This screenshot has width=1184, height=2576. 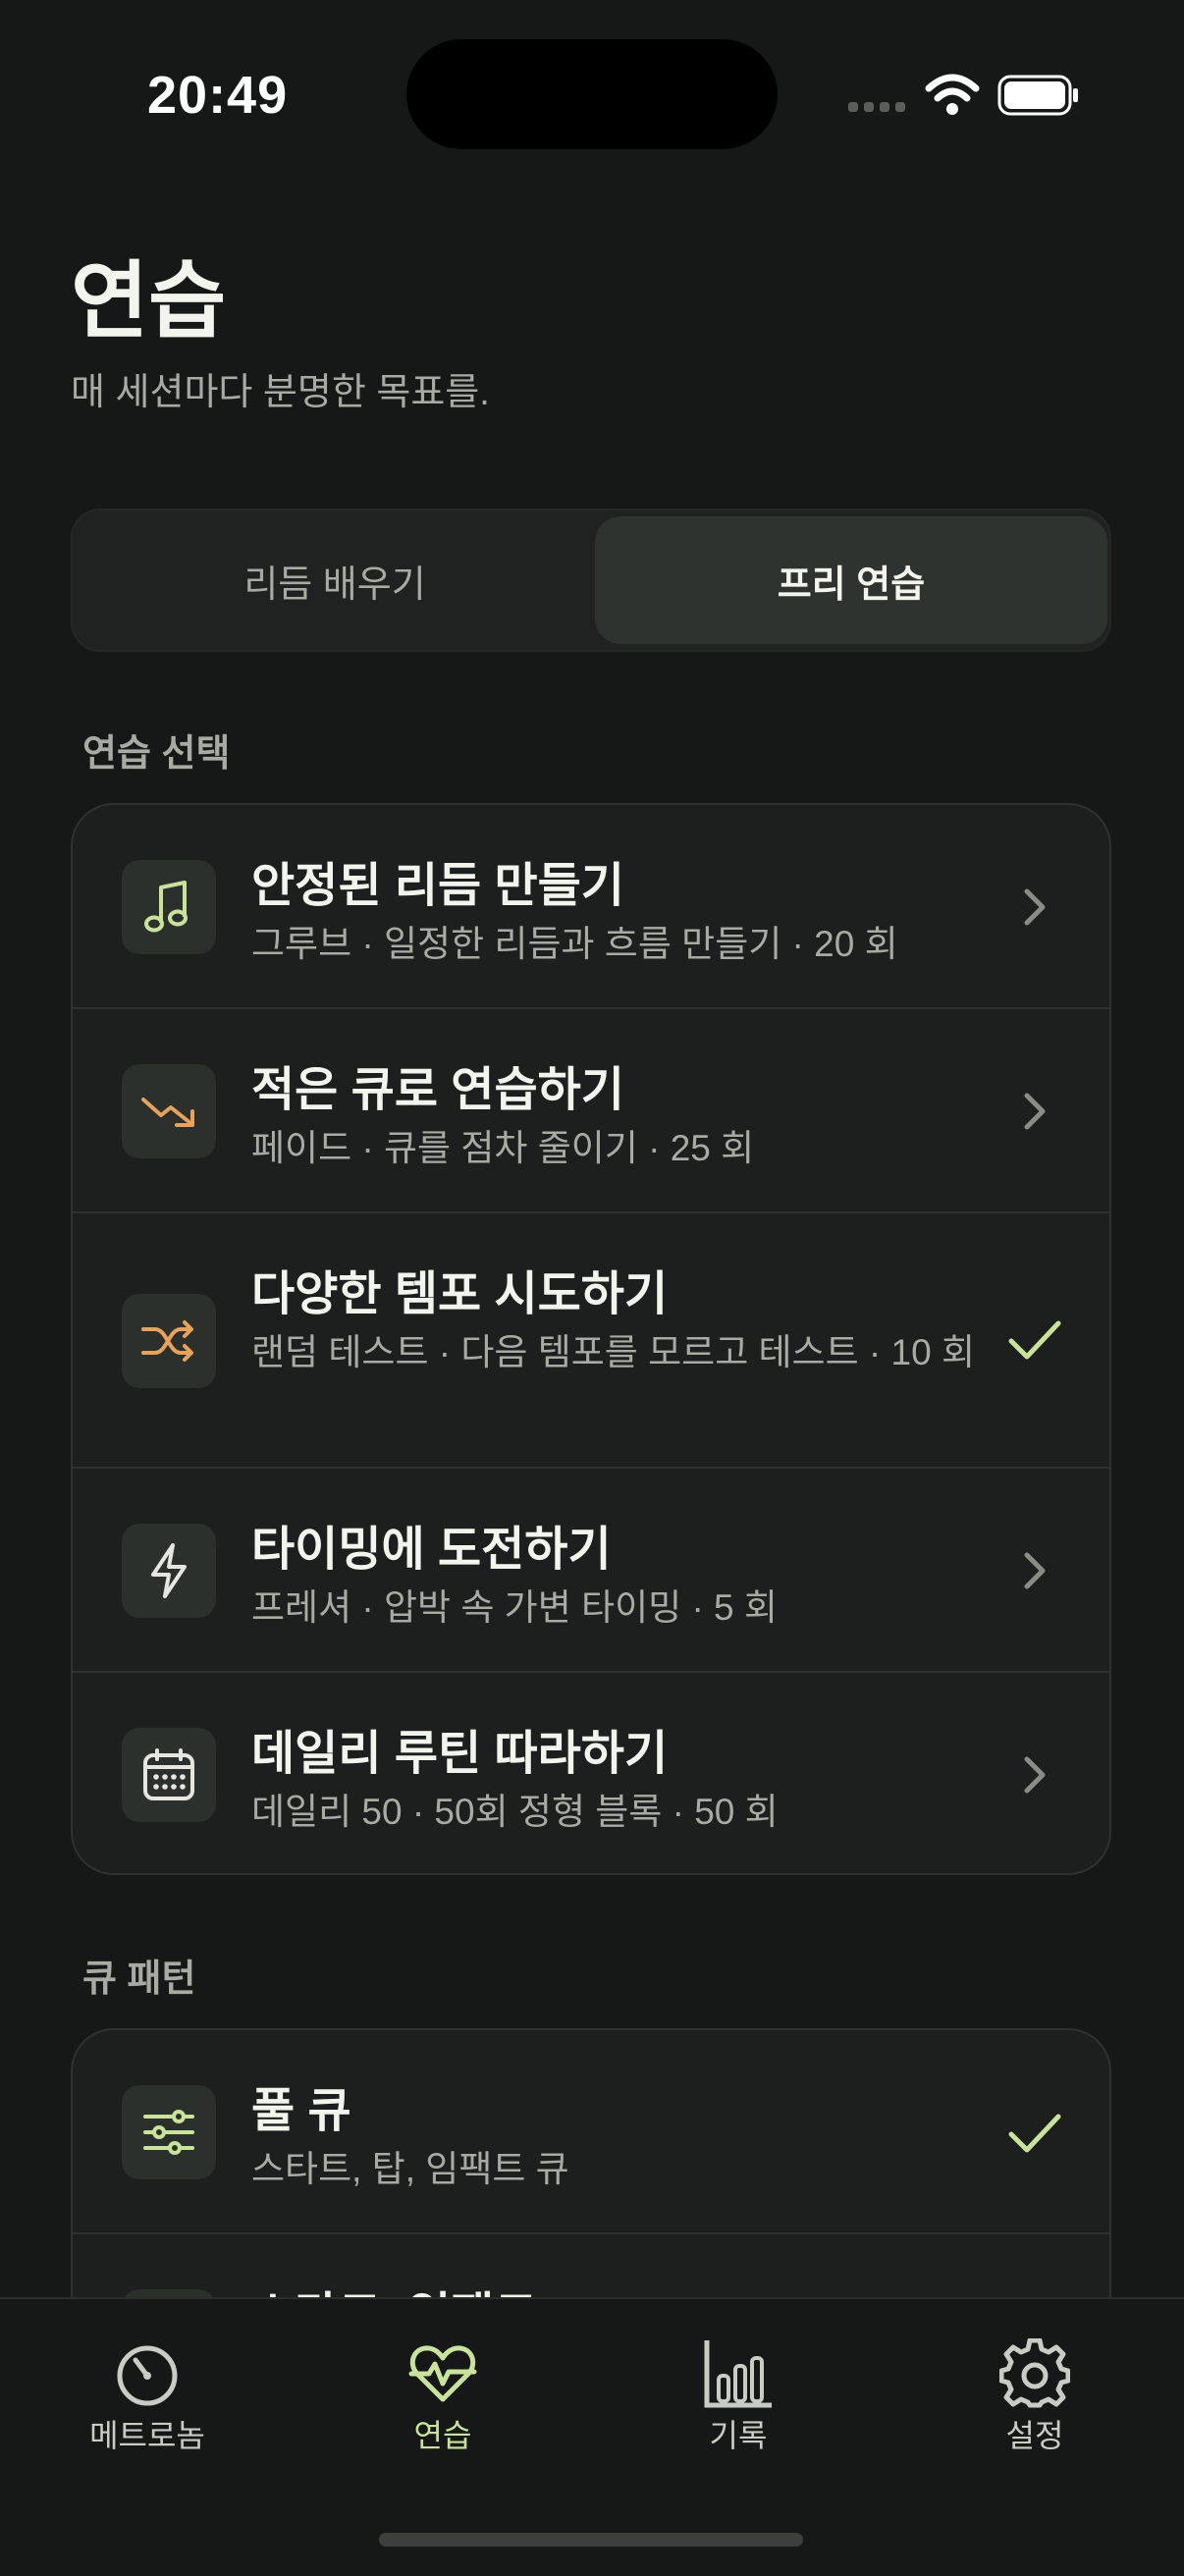 What do you see at coordinates (592, 94) in the screenshot?
I see `dynamic-island` at bounding box center [592, 94].